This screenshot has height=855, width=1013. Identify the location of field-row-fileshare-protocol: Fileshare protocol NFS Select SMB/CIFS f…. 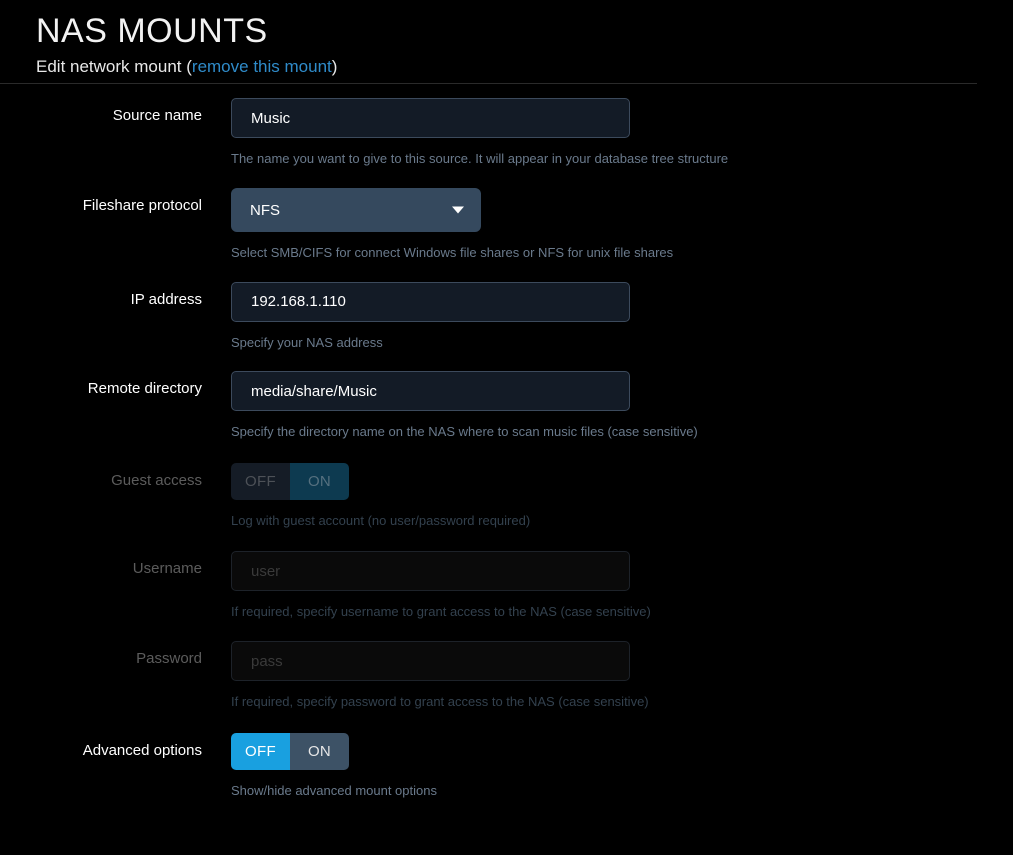
(506, 224).